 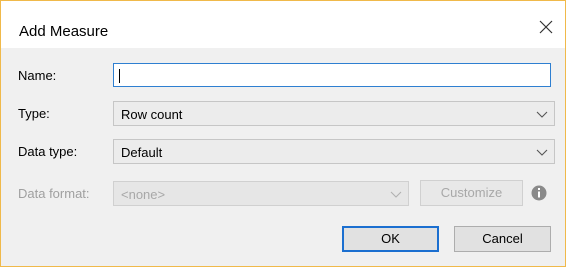 I want to click on datatype-label: Data type:, so click(x=48, y=151).